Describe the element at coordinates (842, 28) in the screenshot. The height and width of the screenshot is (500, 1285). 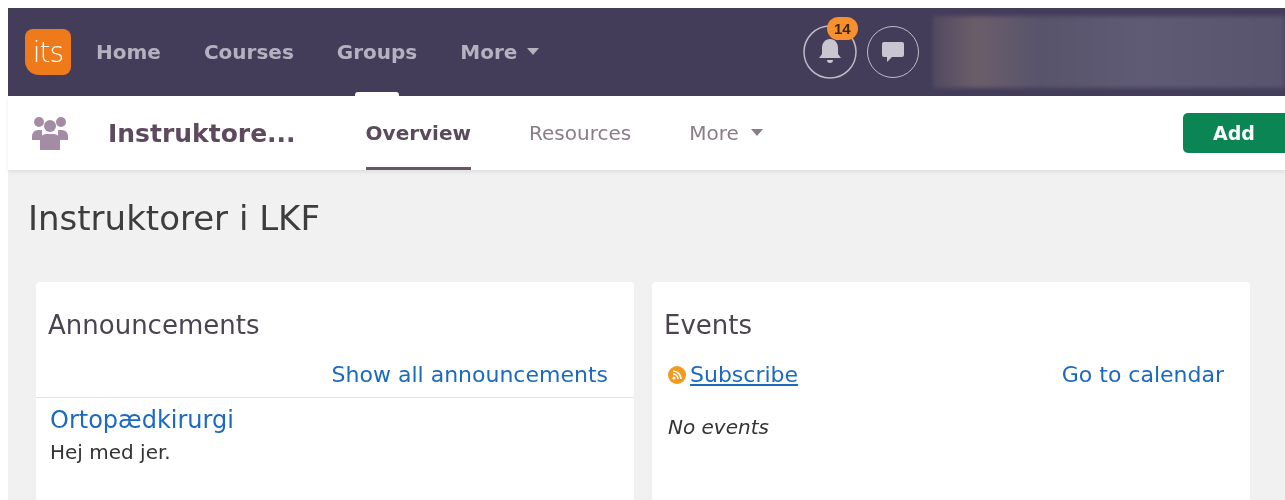
I see `notification-badge: 14` at that location.